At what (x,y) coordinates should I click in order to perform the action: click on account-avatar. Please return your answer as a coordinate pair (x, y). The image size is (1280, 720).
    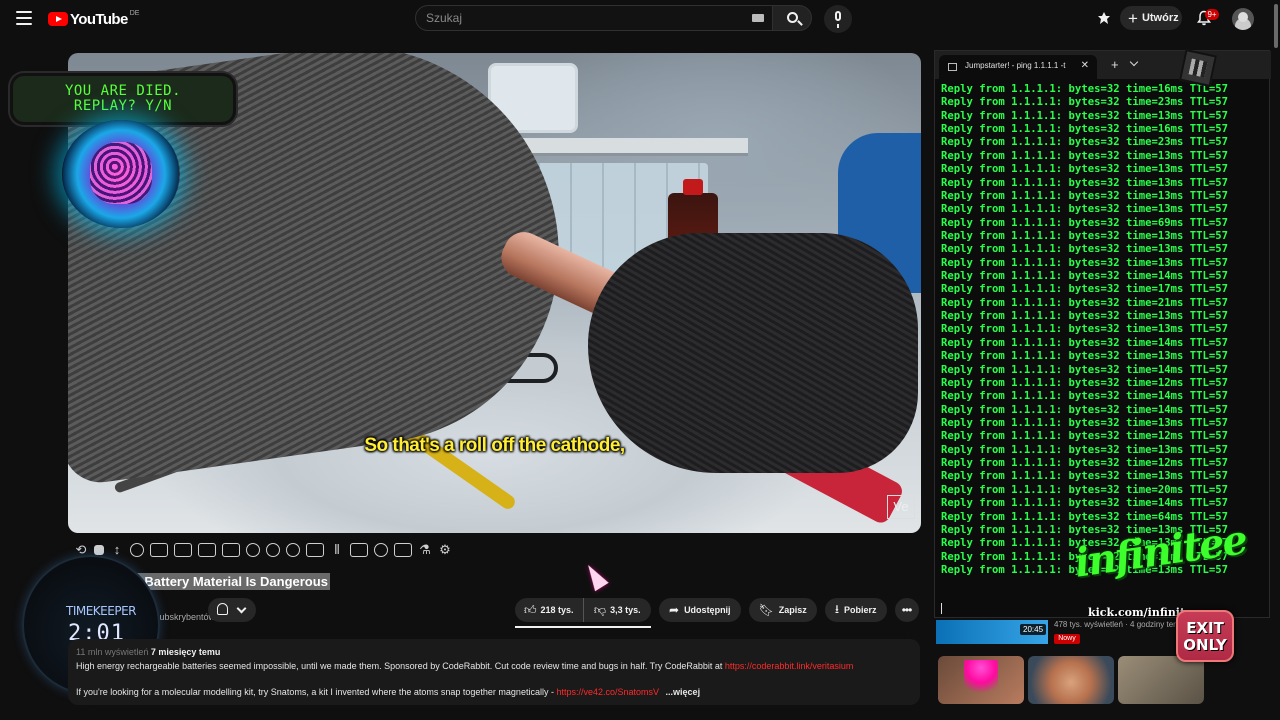
    Looking at the image, I should click on (1243, 19).